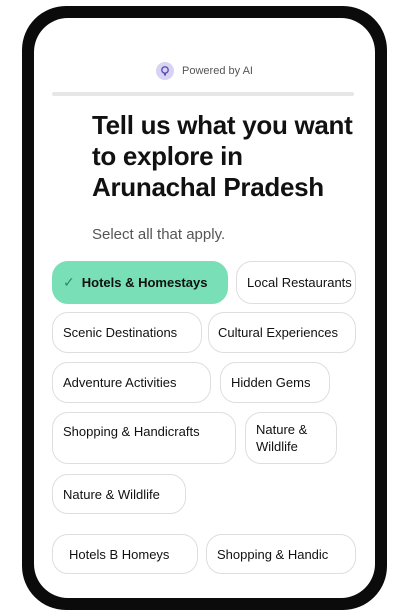  I want to click on chip-shopping-handicrafts: Shopping & Handicrafts, so click(144, 438).